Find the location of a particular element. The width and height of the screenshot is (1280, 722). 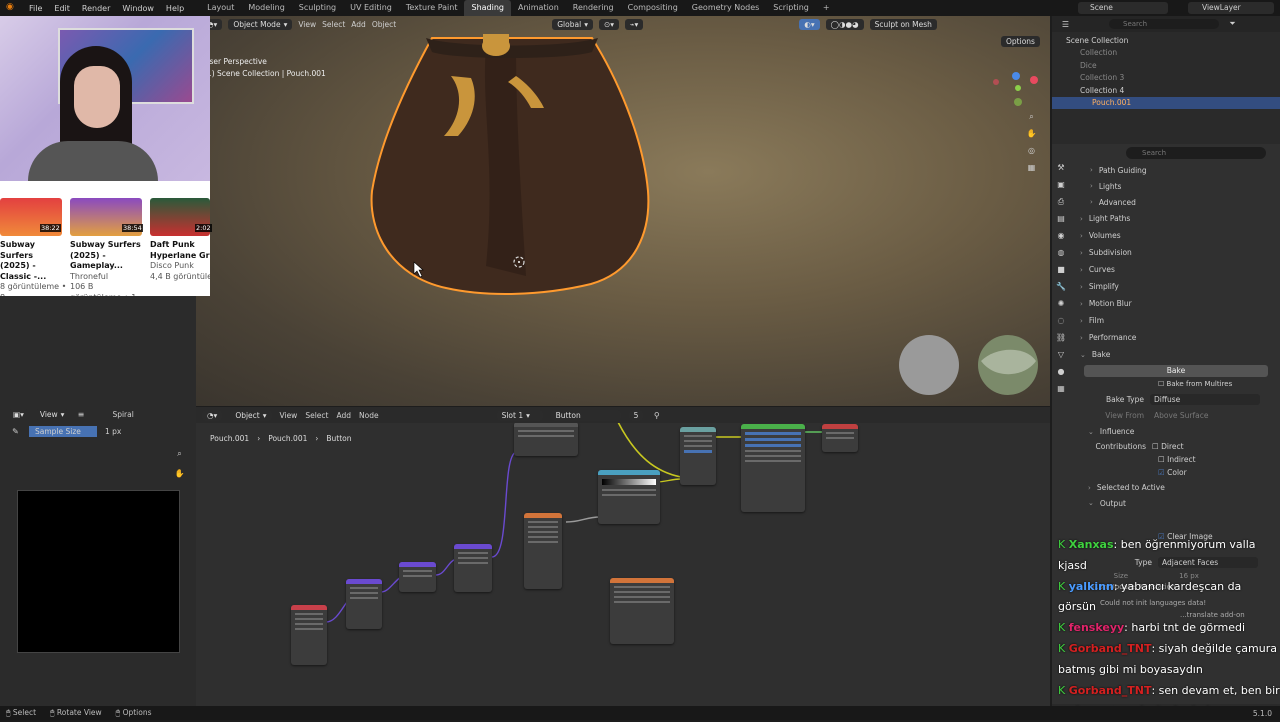

panel-output: ⌄ Output is located at coordinates (1173, 503).